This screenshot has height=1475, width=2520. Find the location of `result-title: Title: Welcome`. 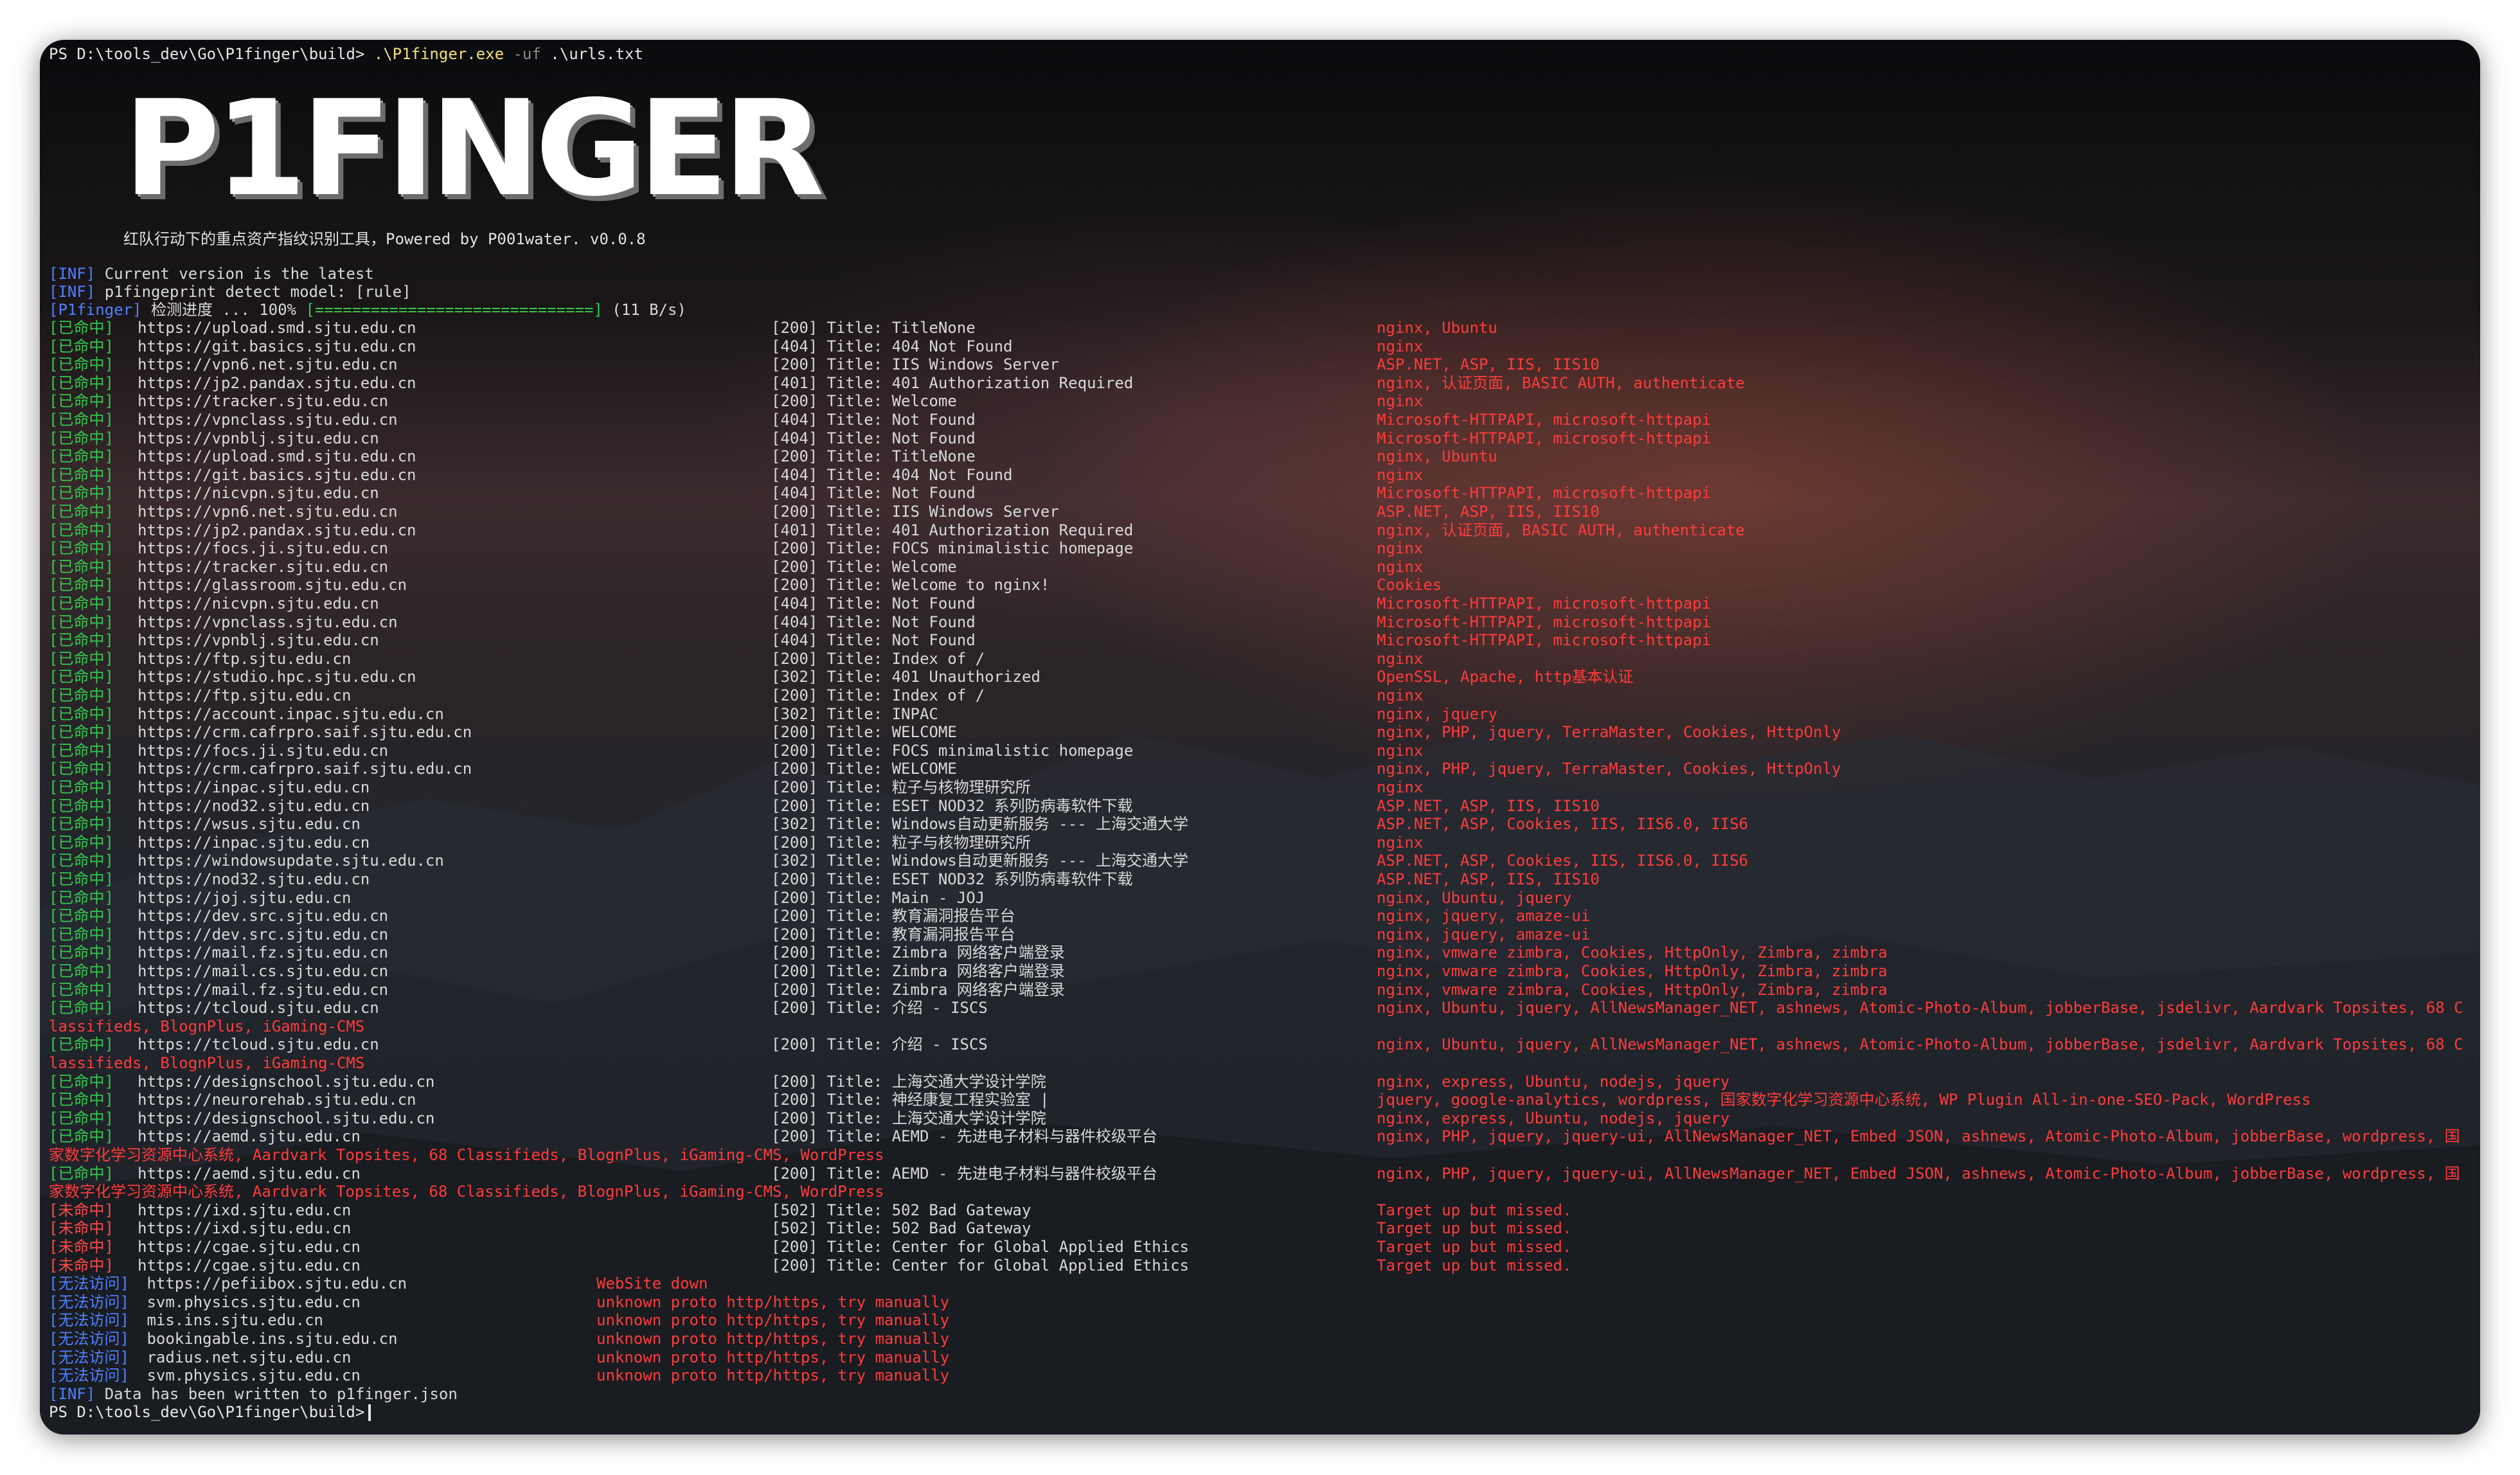

result-title: Title: Welcome is located at coordinates (887, 566).